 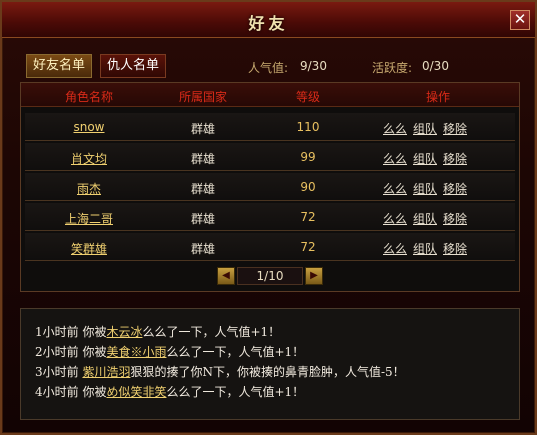 I want to click on player-name-link: snow, so click(x=89, y=127).